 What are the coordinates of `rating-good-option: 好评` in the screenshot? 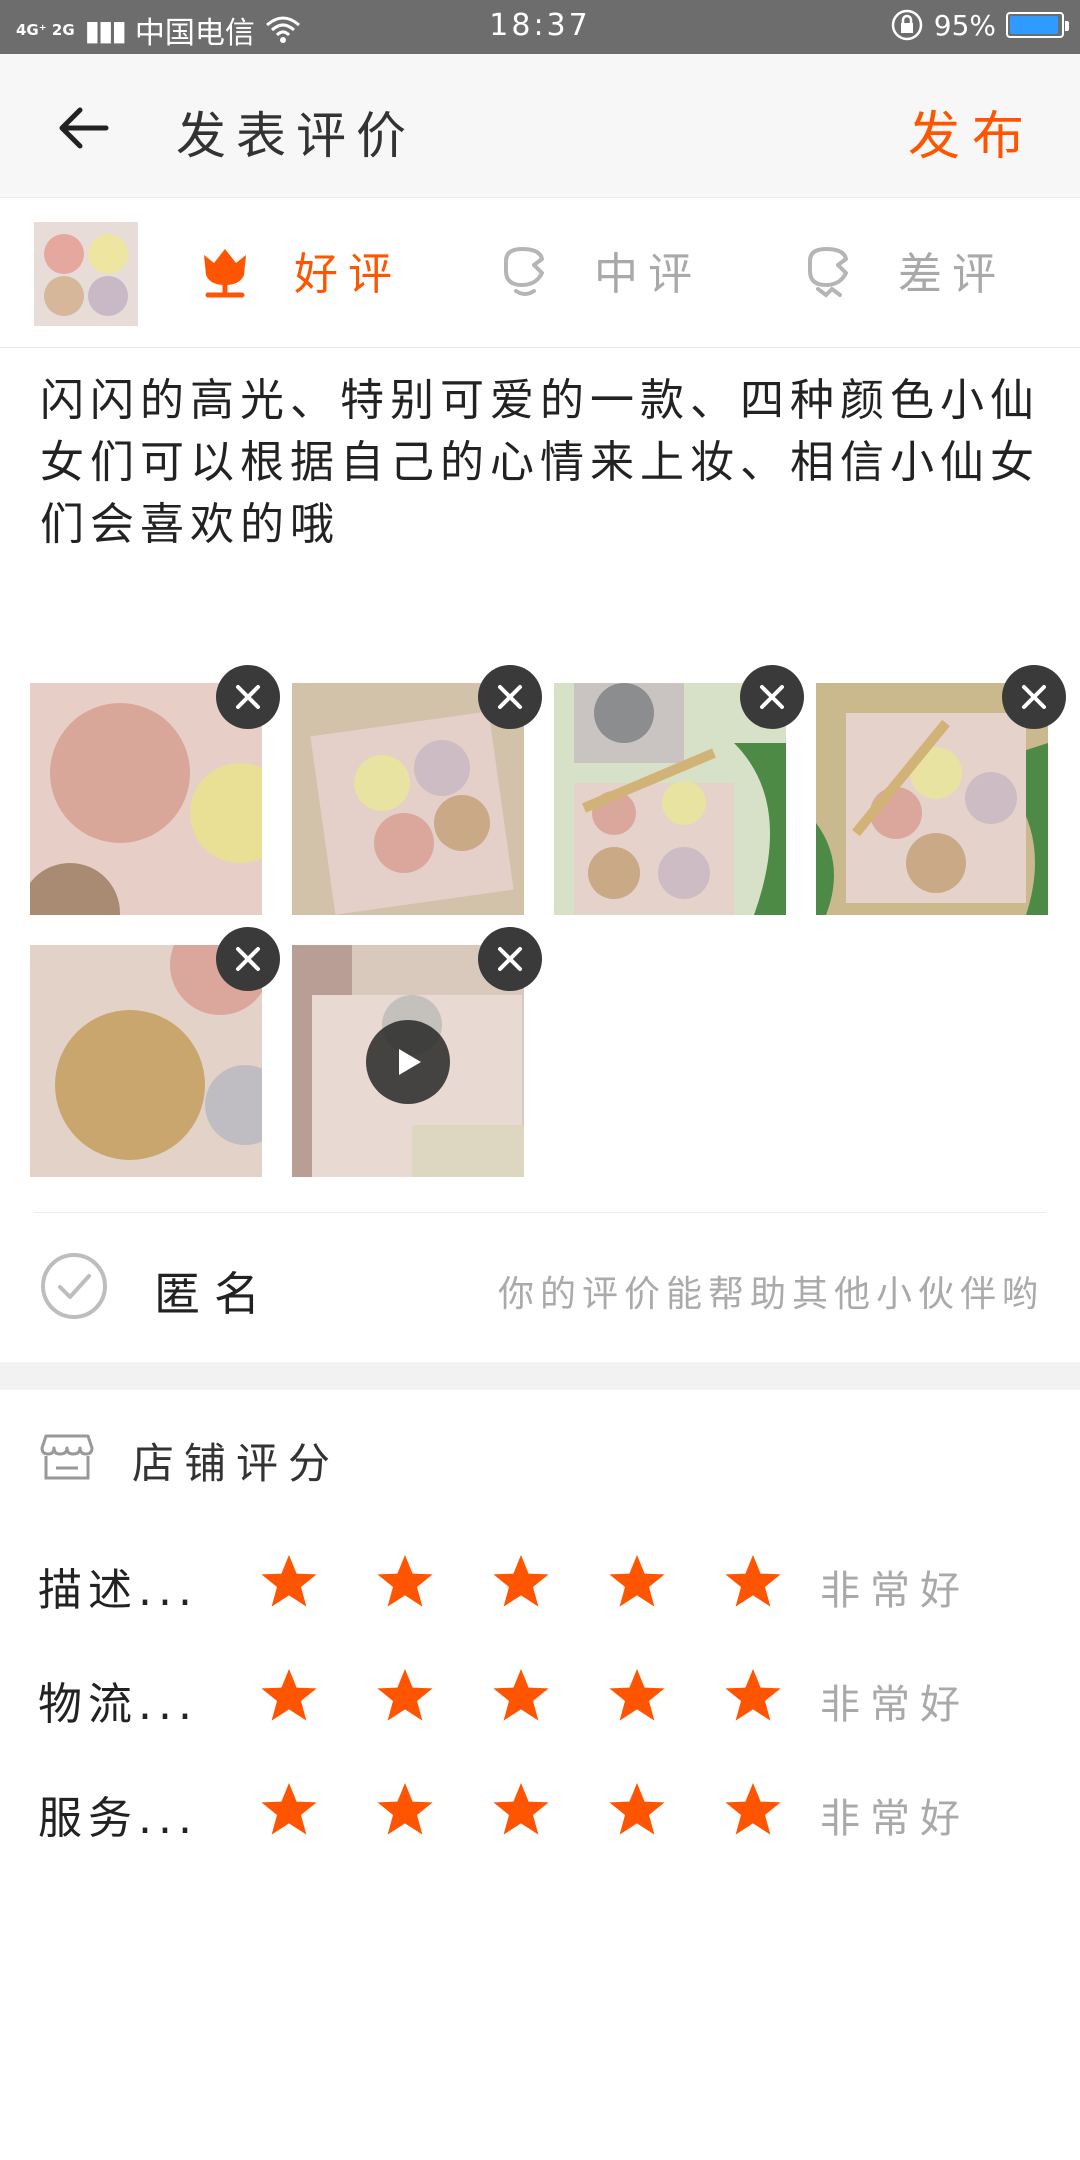 It's located at (299, 270).